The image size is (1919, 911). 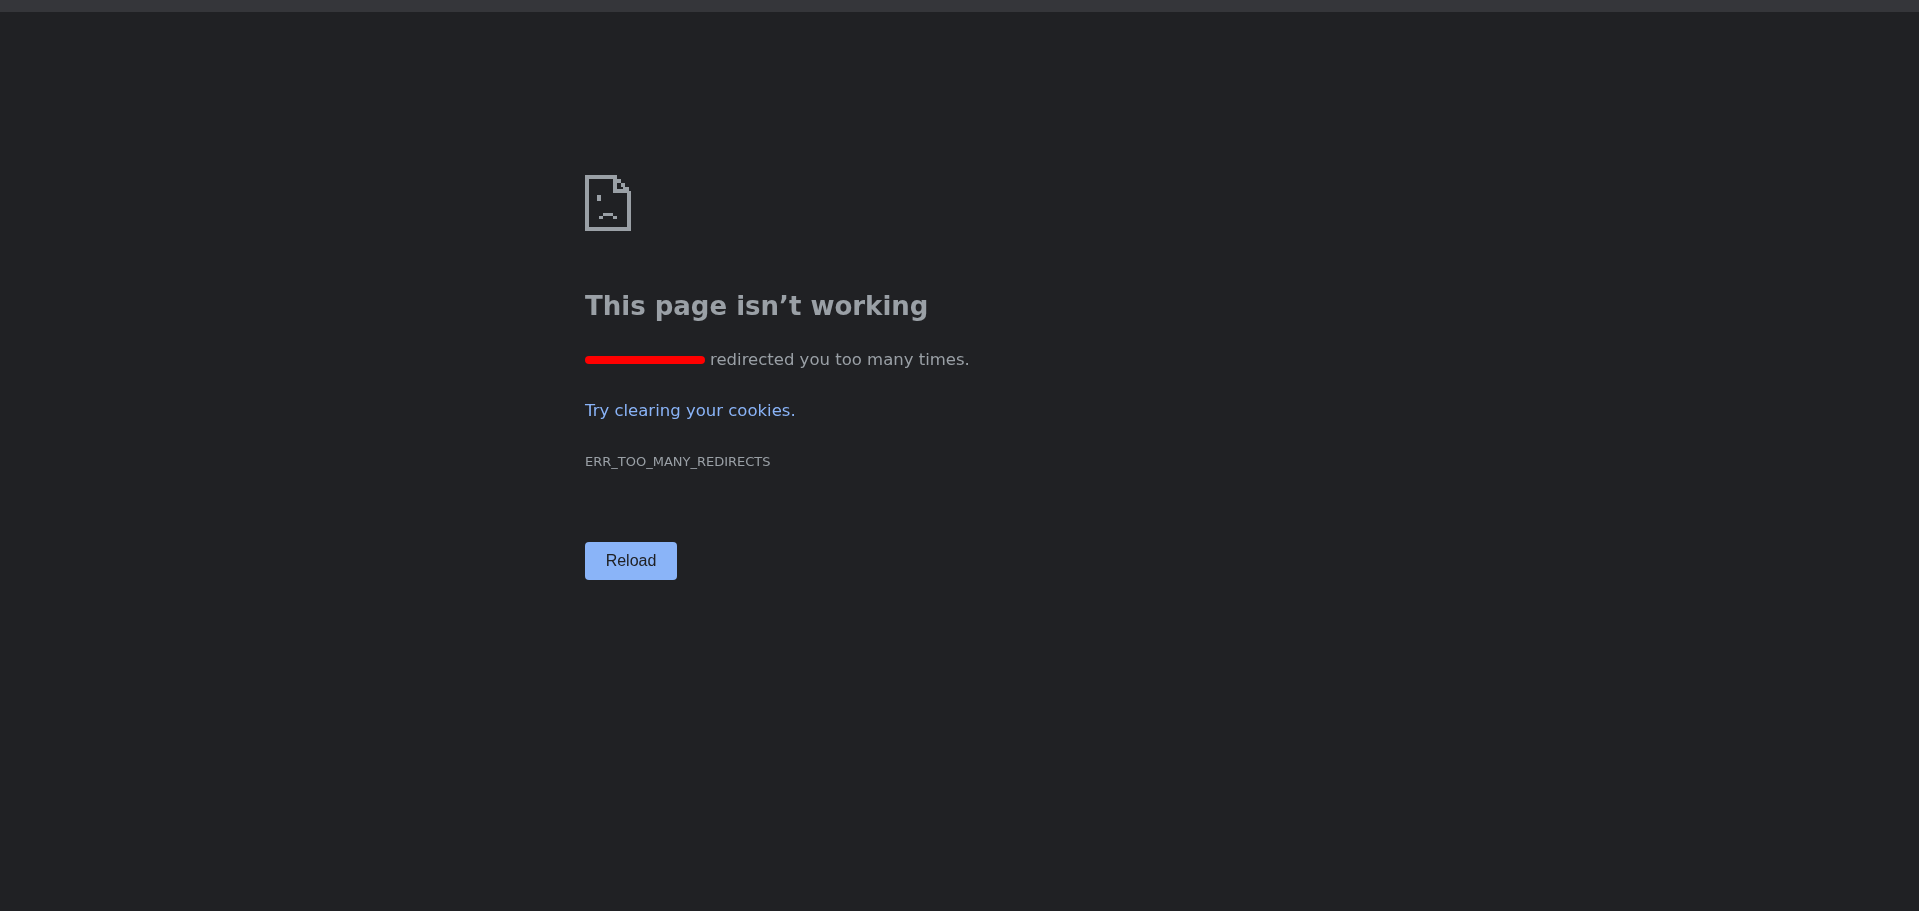 What do you see at coordinates (757, 306) in the screenshot?
I see `error-heading: This page isn’t working` at bounding box center [757, 306].